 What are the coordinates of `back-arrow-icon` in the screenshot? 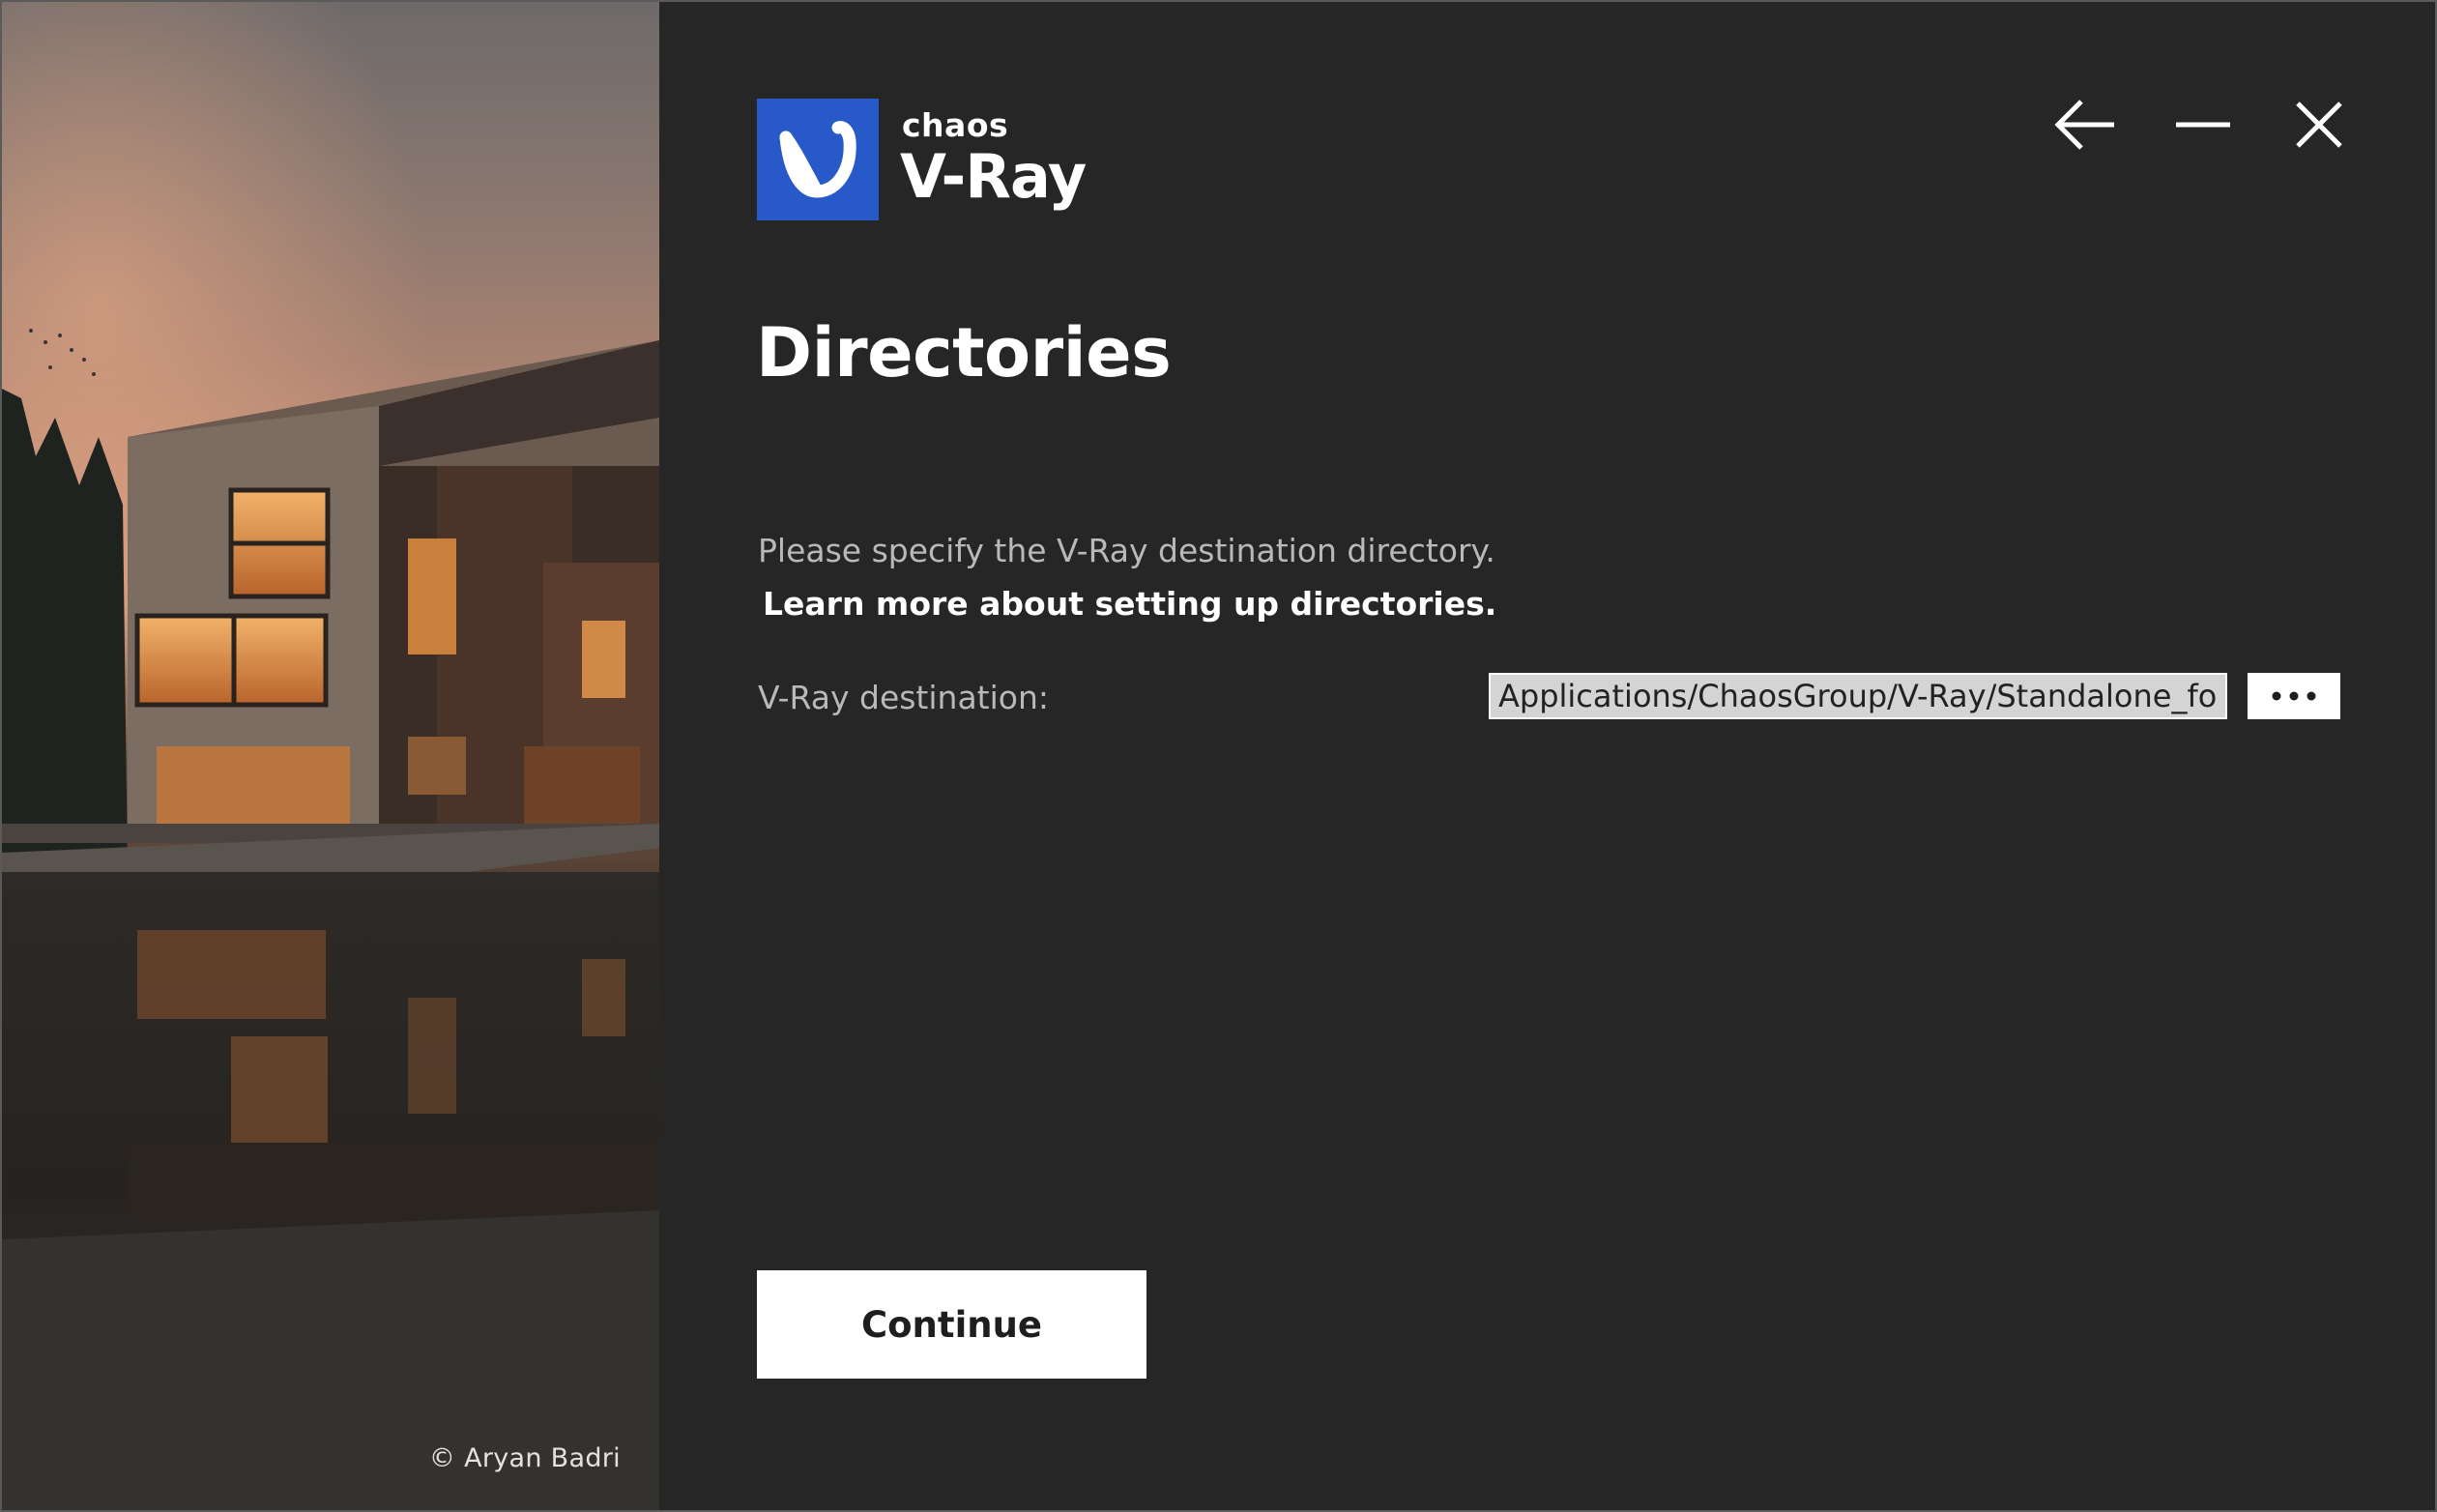 It's located at (2084, 125).